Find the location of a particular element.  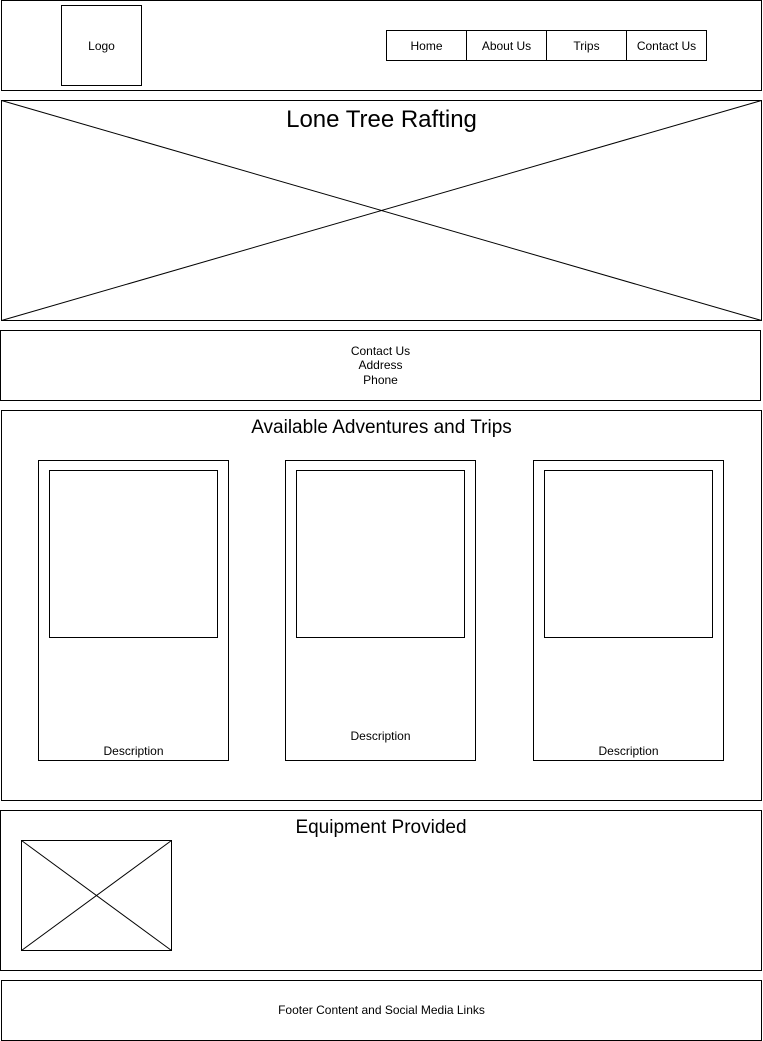

address-line: Address is located at coordinates (380, 365).